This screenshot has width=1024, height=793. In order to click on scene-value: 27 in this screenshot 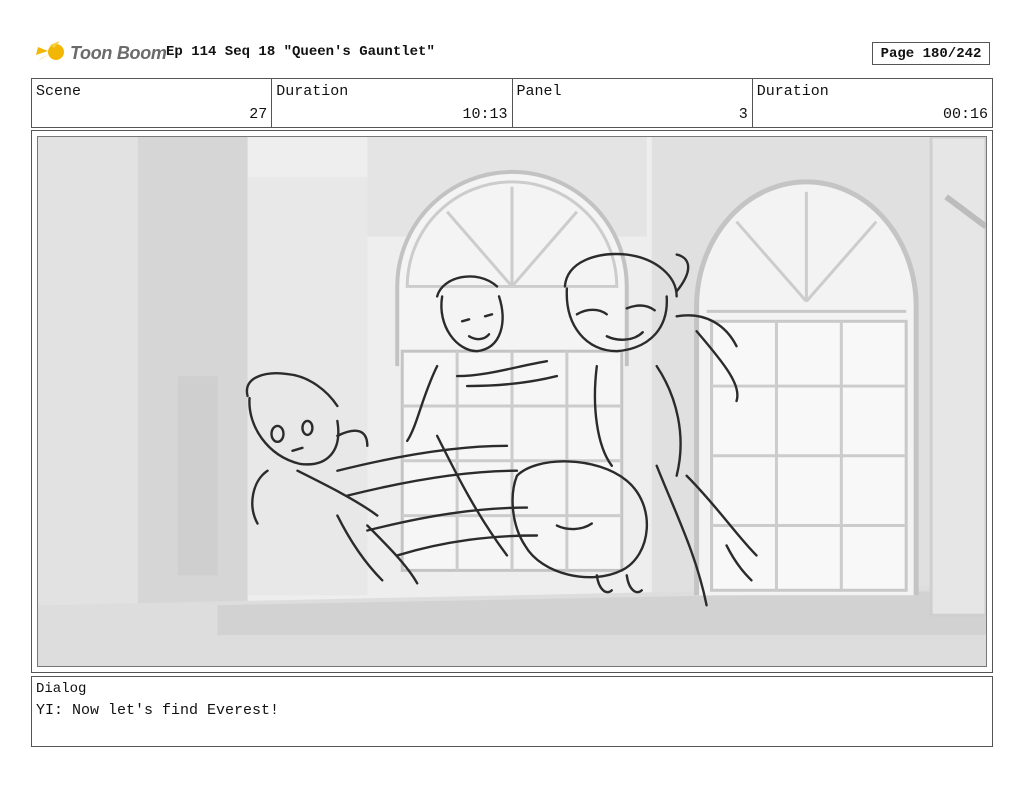, I will do `click(258, 114)`.